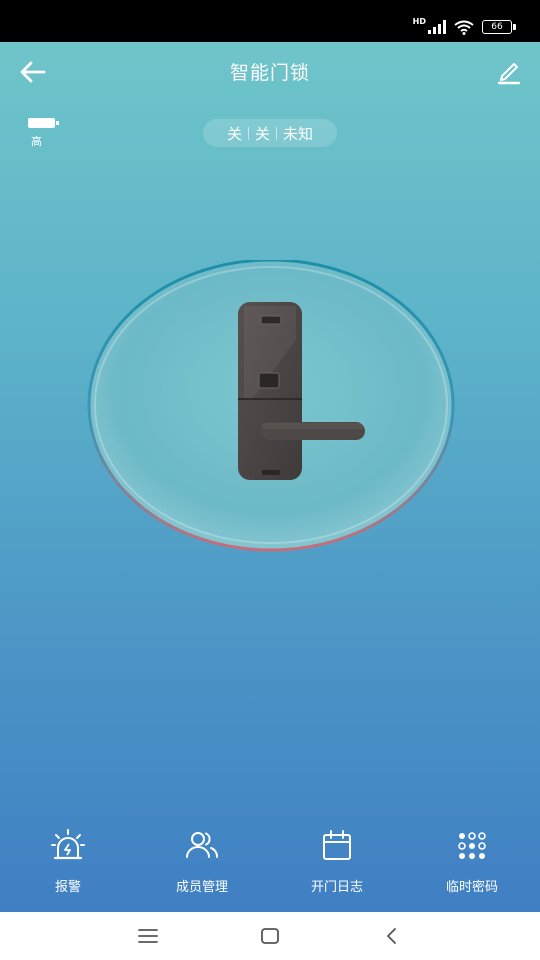  I want to click on lock-battery-icon, so click(43, 123).